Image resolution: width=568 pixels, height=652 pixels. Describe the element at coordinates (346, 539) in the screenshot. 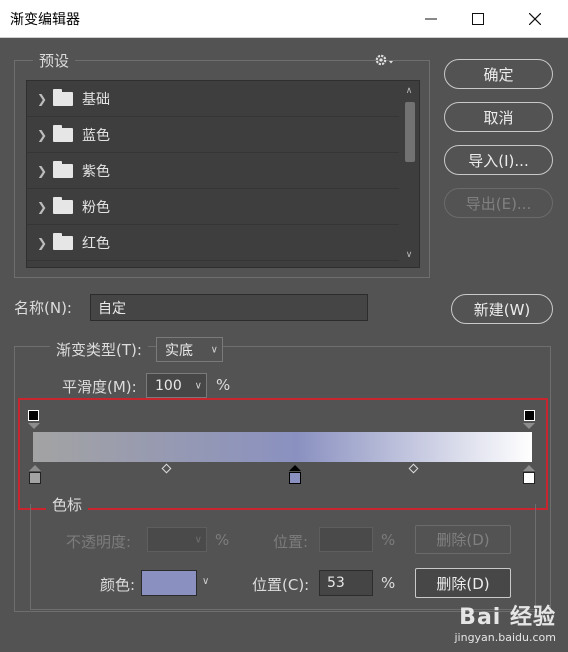

I see `opacity-location-input` at that location.